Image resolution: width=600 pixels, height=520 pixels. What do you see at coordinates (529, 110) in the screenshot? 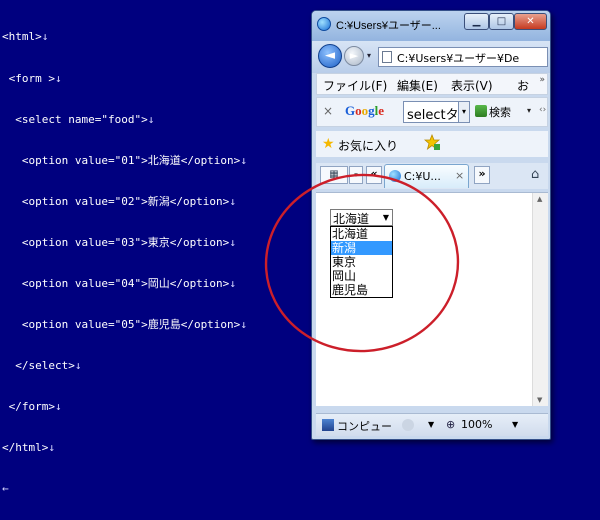
I see `chevron-down-icon: ▾` at bounding box center [529, 110].